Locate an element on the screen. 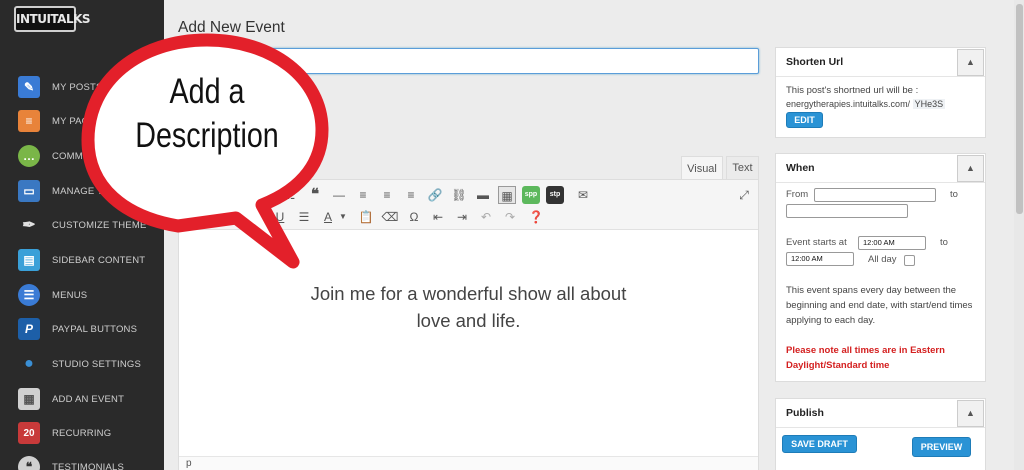 The width and height of the screenshot is (1024, 470). horizontal-line-icon: — is located at coordinates (339, 195).